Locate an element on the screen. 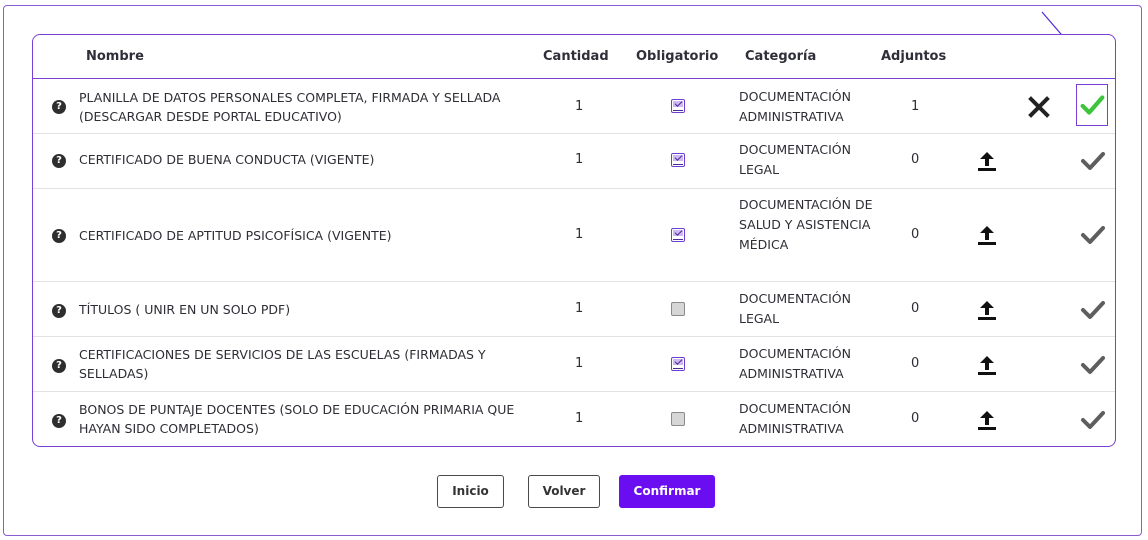  header-name: Nombre is located at coordinates (115, 56).